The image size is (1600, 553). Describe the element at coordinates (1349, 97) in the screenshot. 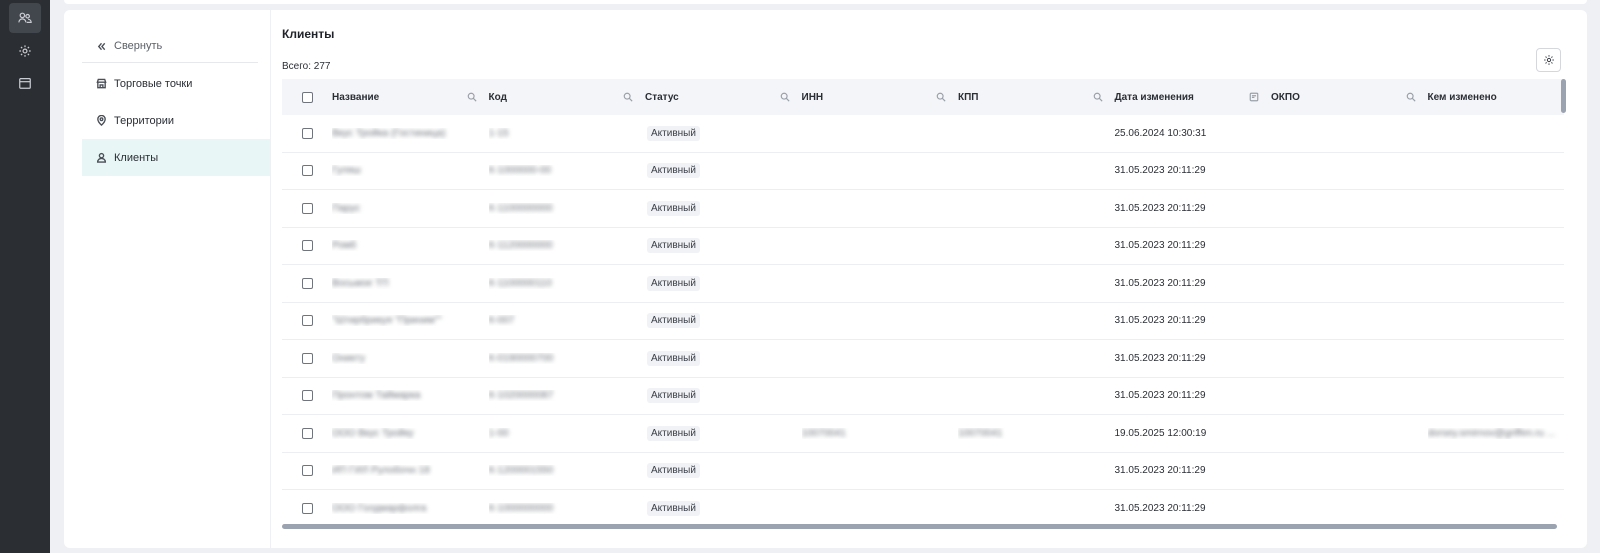

I see `column-header-okpo: ОКПО` at that location.